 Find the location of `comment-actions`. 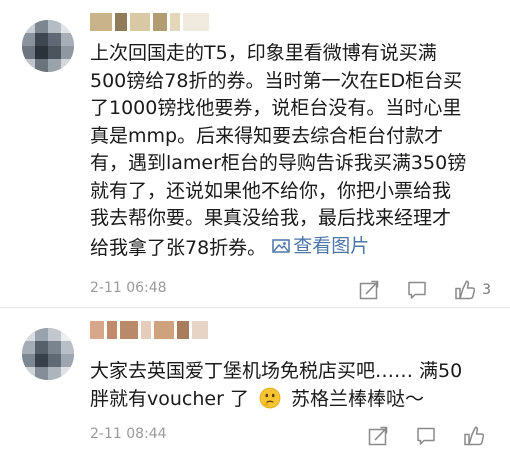

comment-actions is located at coordinates (417, 436).